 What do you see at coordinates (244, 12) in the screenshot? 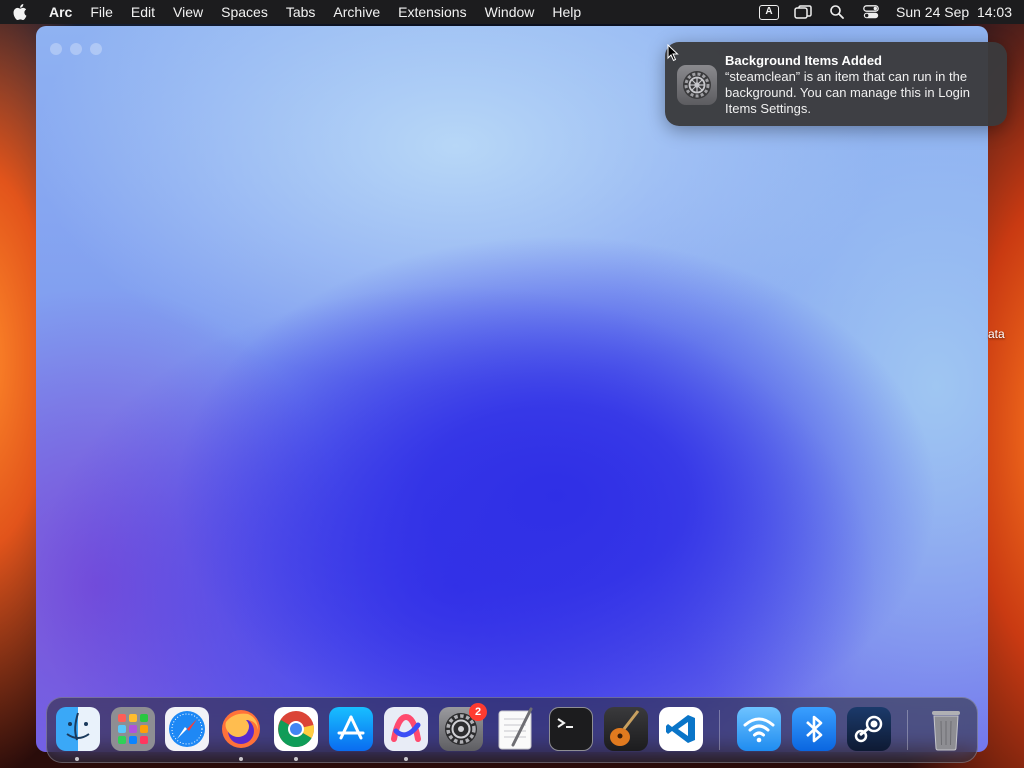
I see `menu-spaces: Spaces` at bounding box center [244, 12].